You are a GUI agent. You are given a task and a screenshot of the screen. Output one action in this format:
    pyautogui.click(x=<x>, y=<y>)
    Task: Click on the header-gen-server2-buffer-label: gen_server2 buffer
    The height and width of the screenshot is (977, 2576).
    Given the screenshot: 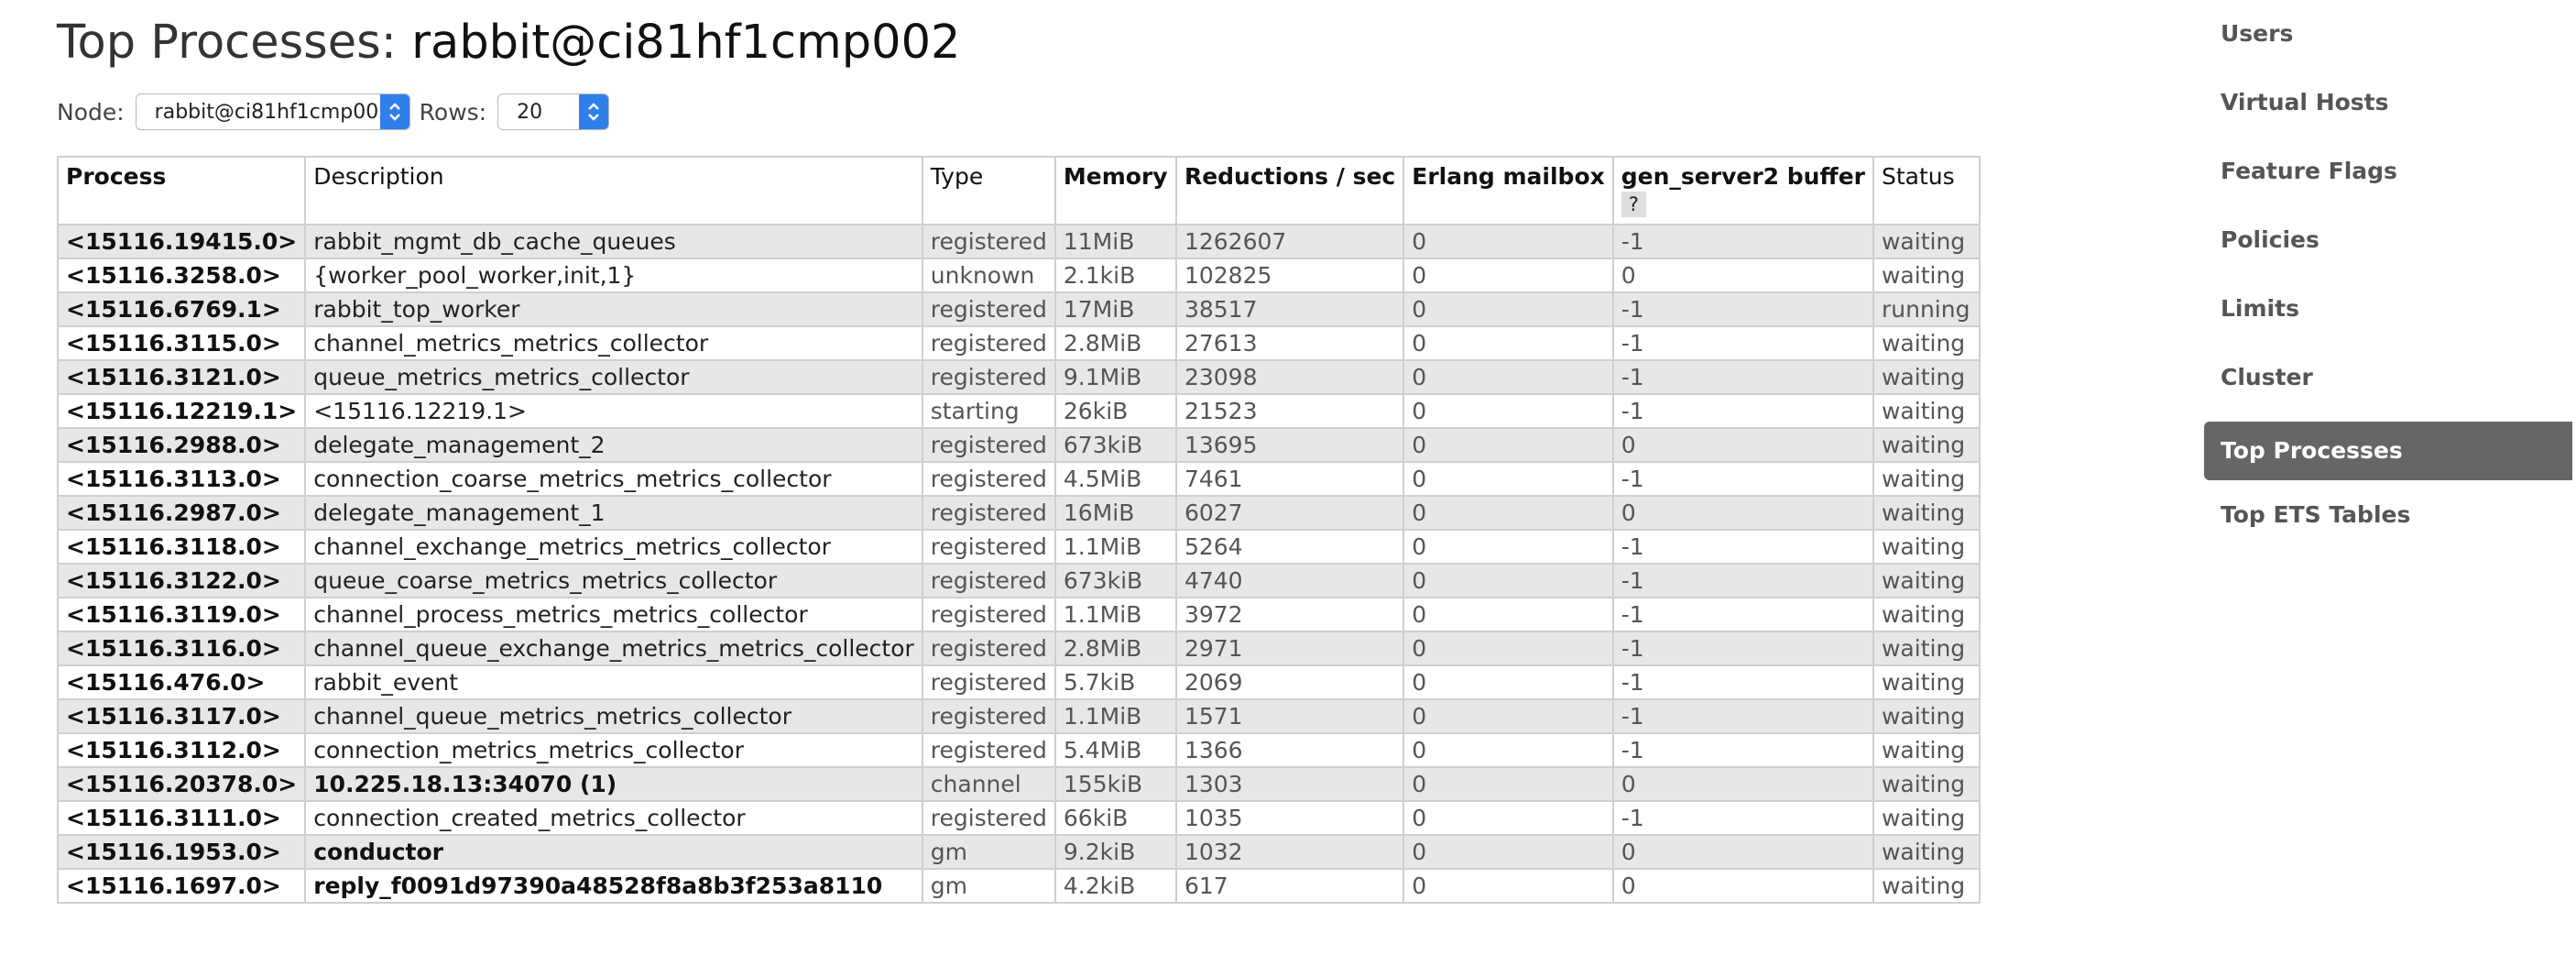 What is the action you would take?
    pyautogui.click(x=1743, y=176)
    